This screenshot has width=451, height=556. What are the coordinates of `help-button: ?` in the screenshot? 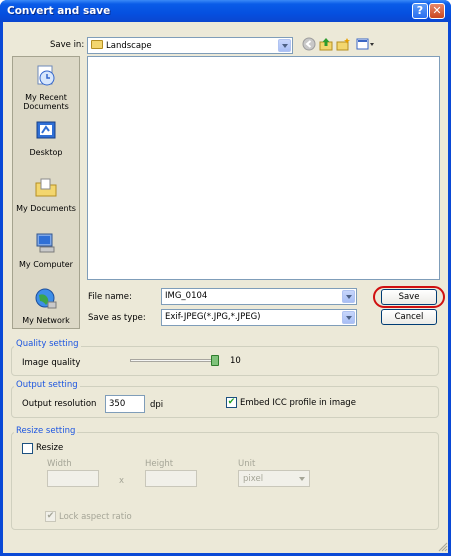 It's located at (420, 11).